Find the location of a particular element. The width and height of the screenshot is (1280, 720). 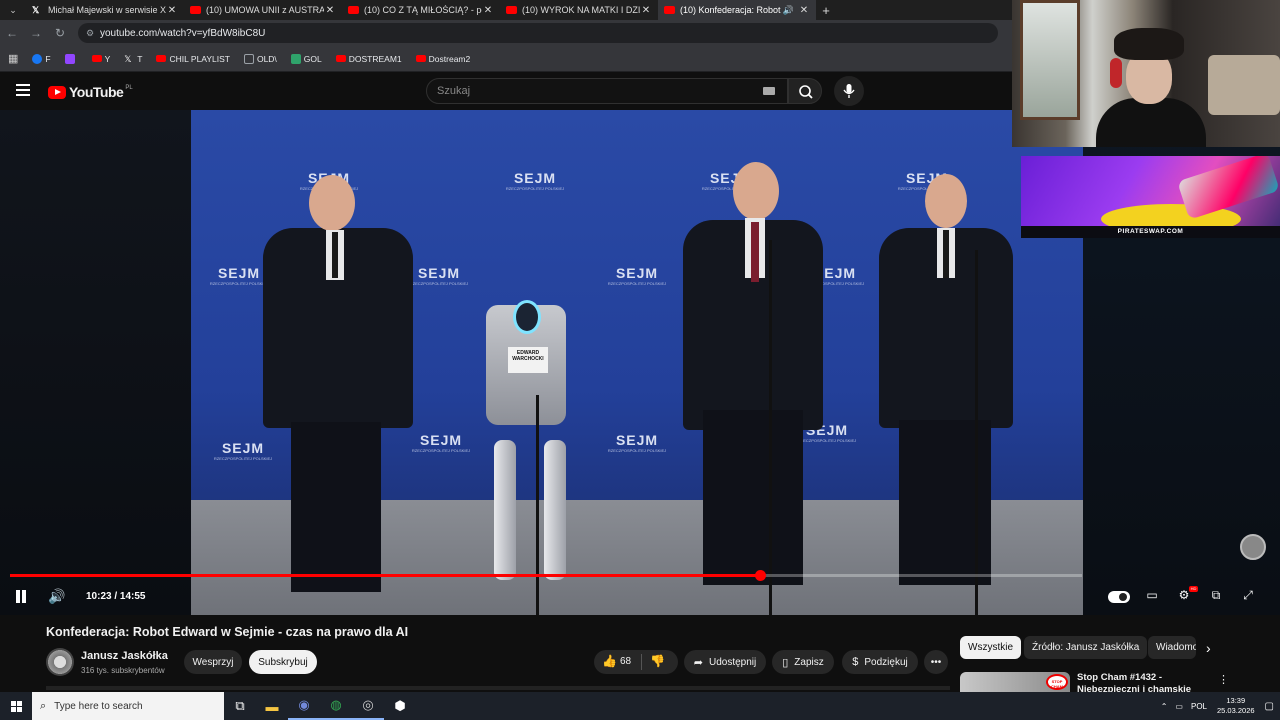

chevron-right-icon: › is located at coordinates (1208, 648).